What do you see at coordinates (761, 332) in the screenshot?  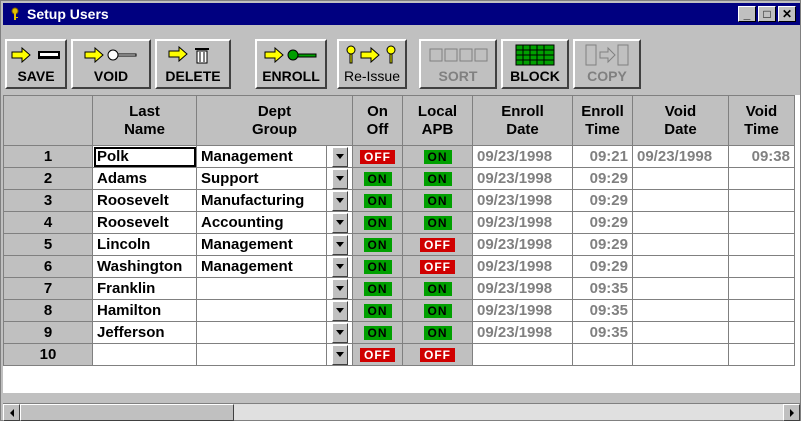 I see `void-time-cell` at bounding box center [761, 332].